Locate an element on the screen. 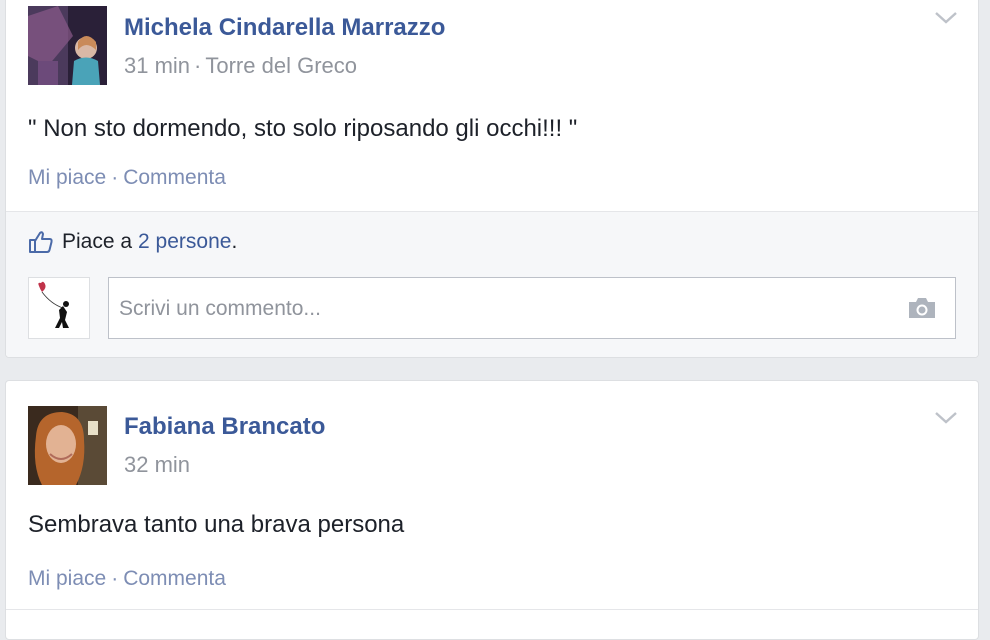  post-timestamp: 32 min is located at coordinates (157, 464).